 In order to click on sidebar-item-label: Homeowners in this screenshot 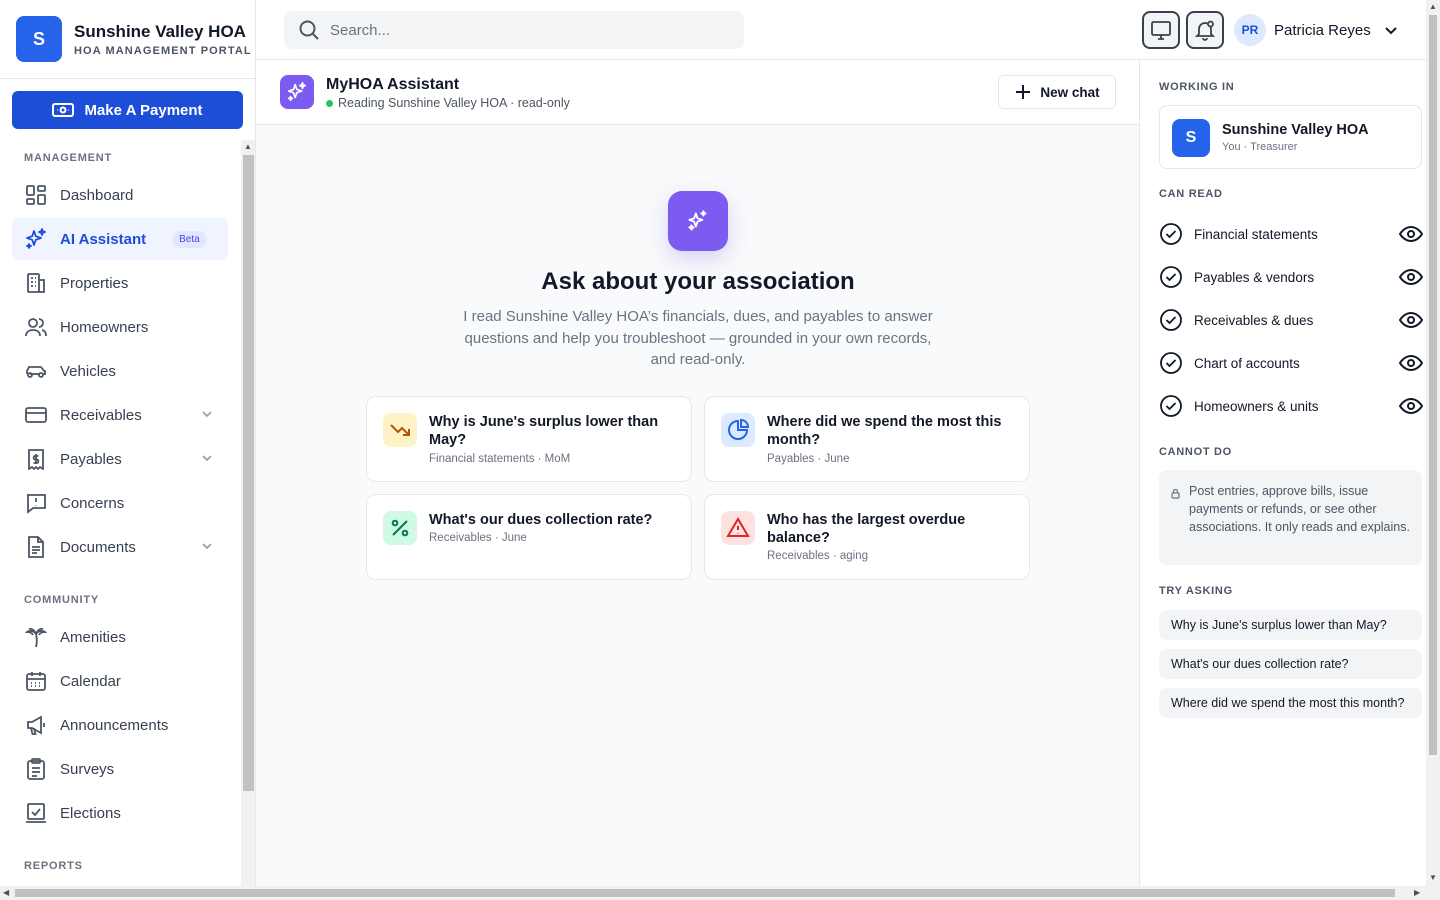, I will do `click(104, 327)`.